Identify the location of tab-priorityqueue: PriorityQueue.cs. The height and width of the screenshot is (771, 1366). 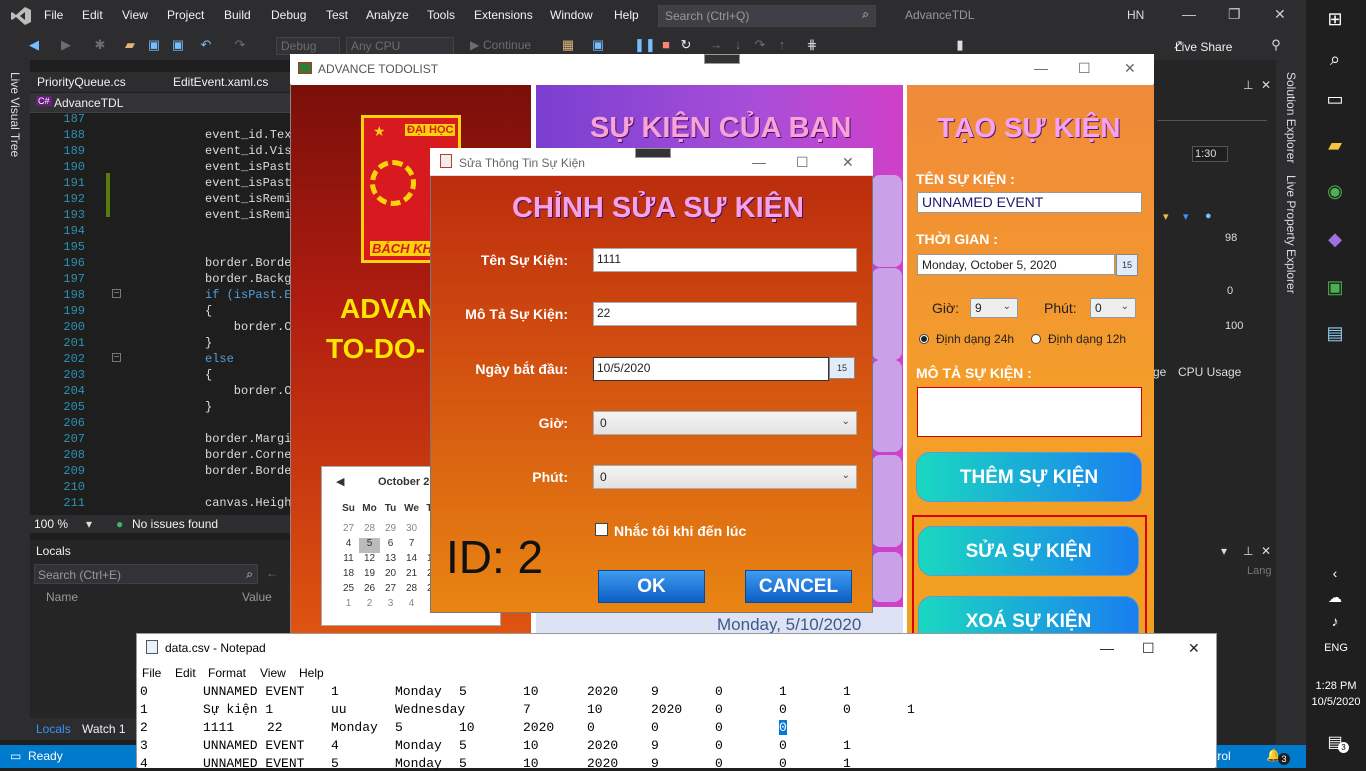
(81, 82).